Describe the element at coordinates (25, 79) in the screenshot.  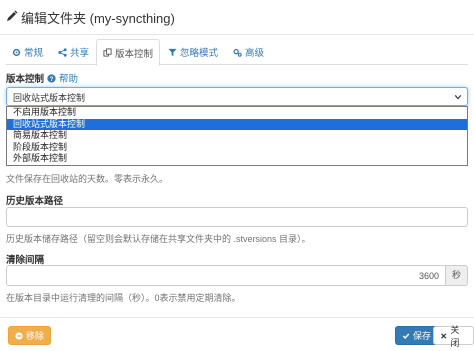
I see `versioning-label: 版本控制` at that location.